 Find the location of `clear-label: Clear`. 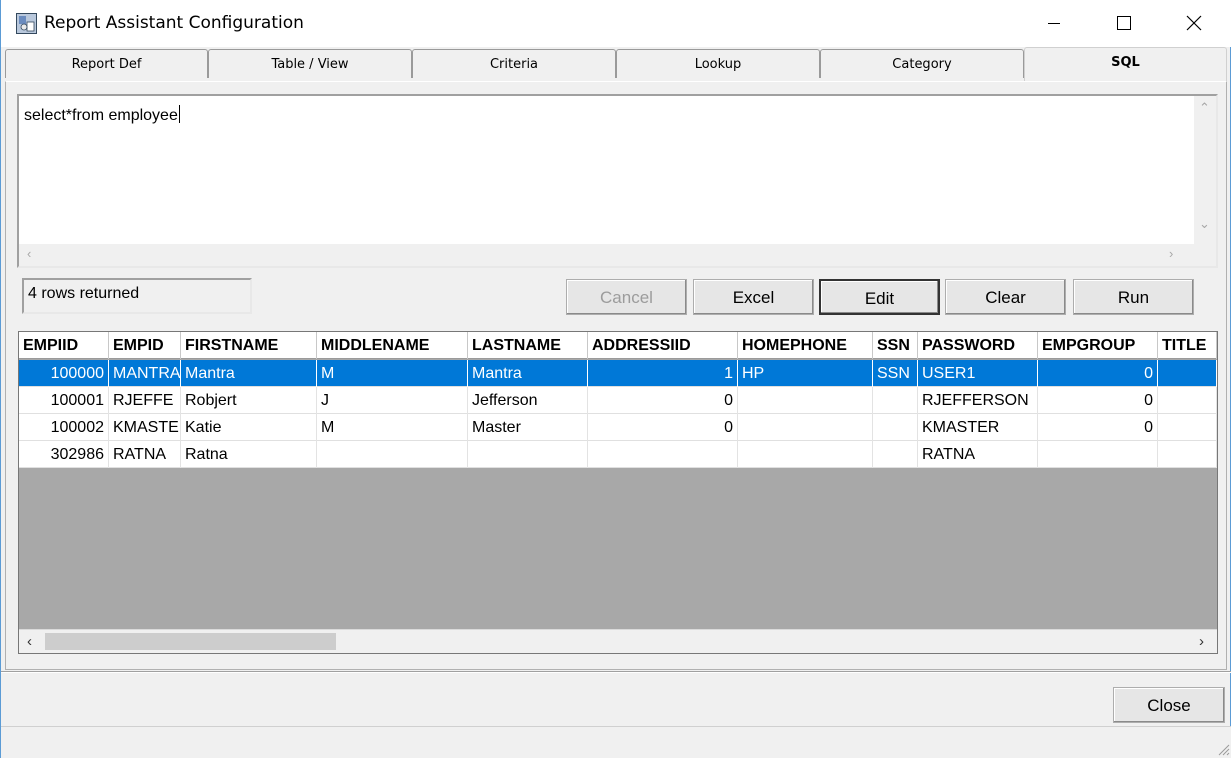

clear-label: Clear is located at coordinates (1005, 297).